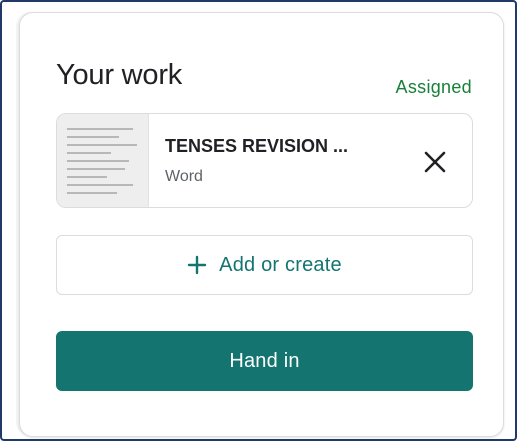 This screenshot has width=517, height=441. Describe the element at coordinates (184, 176) in the screenshot. I see `attachment-type: Word` at that location.